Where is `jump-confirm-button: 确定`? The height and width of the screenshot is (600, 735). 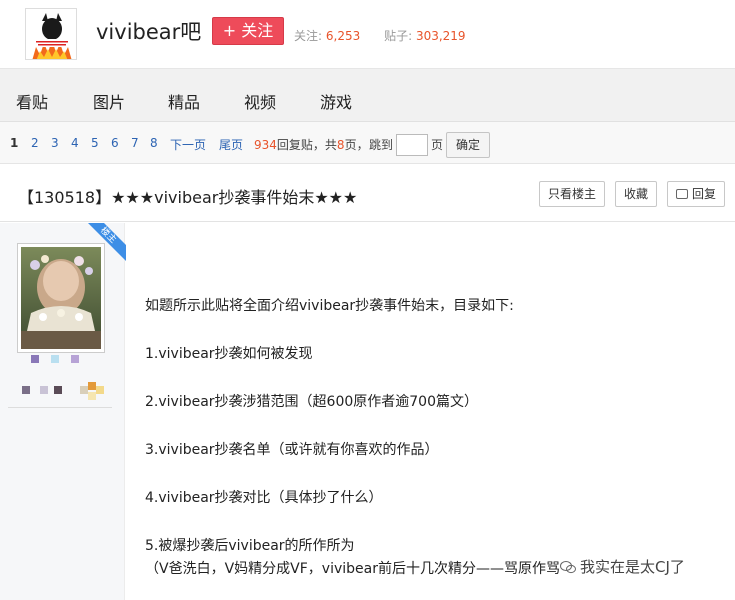 jump-confirm-button: 确定 is located at coordinates (468, 145).